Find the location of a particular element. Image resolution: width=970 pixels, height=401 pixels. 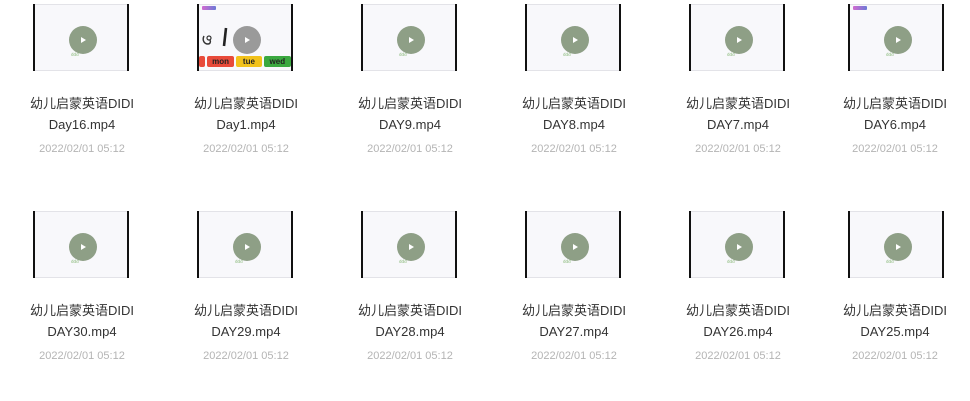

day-chip is located at coordinates (202, 61).